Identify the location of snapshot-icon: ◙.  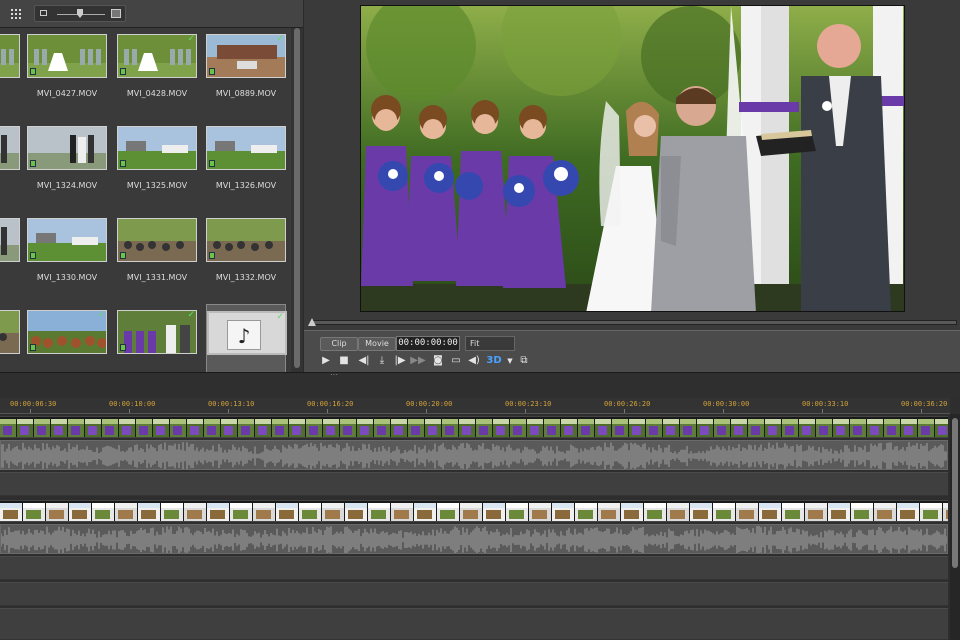
(438, 361).